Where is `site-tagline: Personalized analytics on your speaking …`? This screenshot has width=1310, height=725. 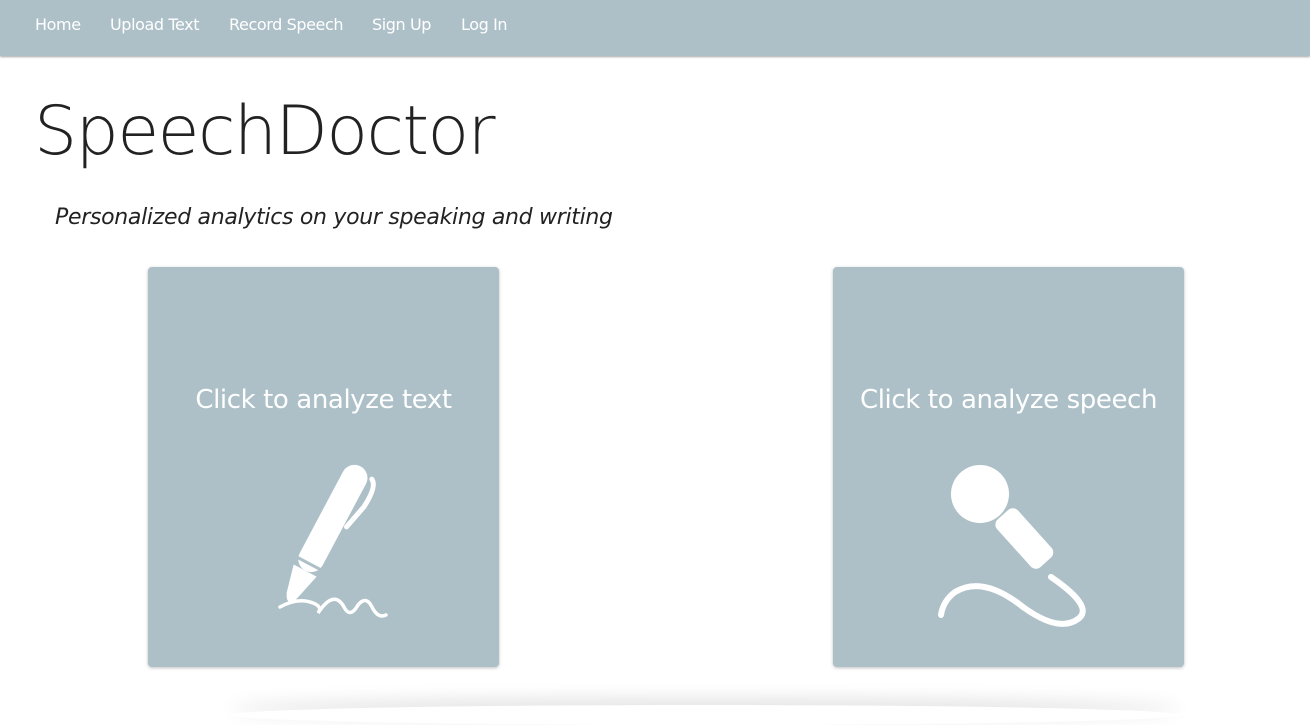 site-tagline: Personalized analytics on your speaking … is located at coordinates (334, 217).